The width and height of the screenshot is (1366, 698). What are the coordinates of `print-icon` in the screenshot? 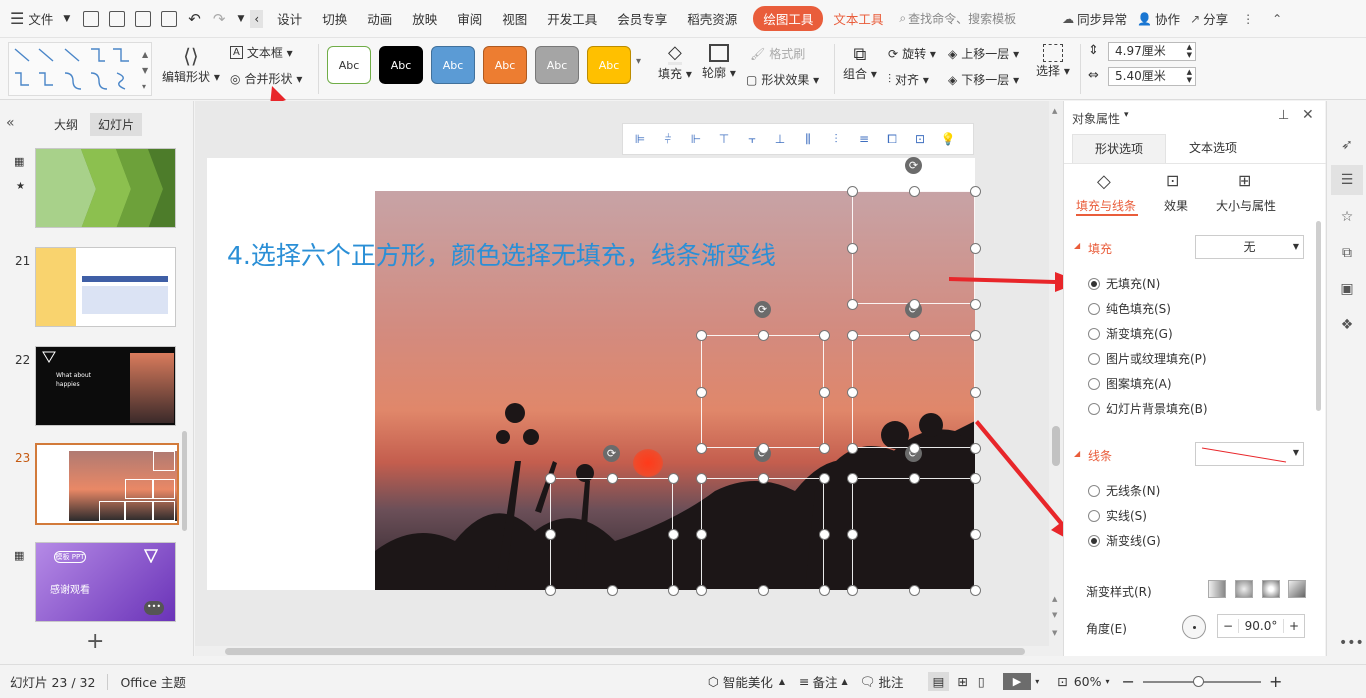 It's located at (143, 18).